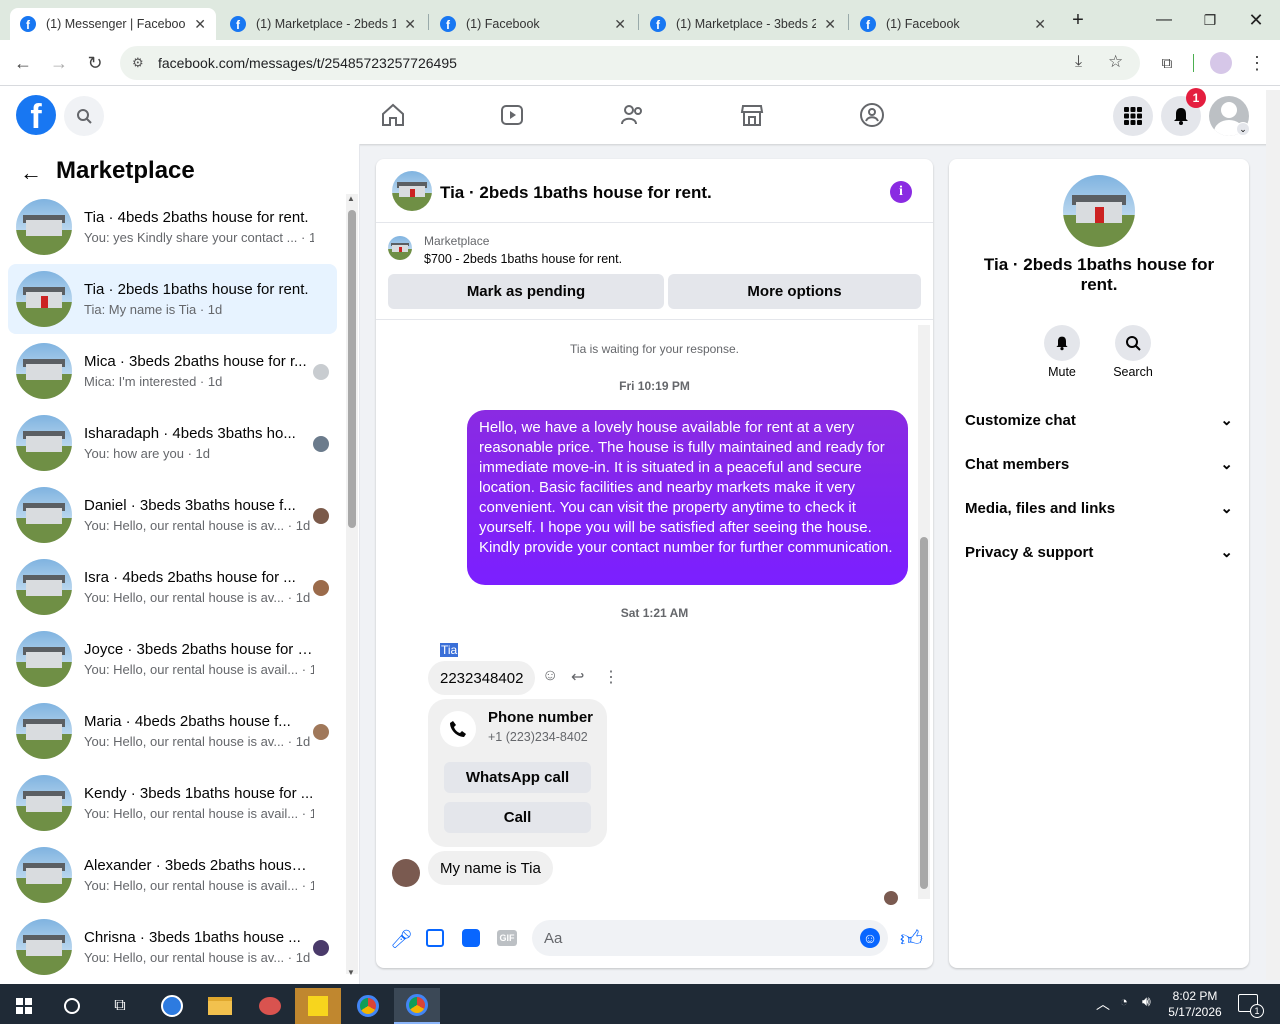 This screenshot has width=1280, height=1024. I want to click on network-icon: ◔, so click(1124, 1001).